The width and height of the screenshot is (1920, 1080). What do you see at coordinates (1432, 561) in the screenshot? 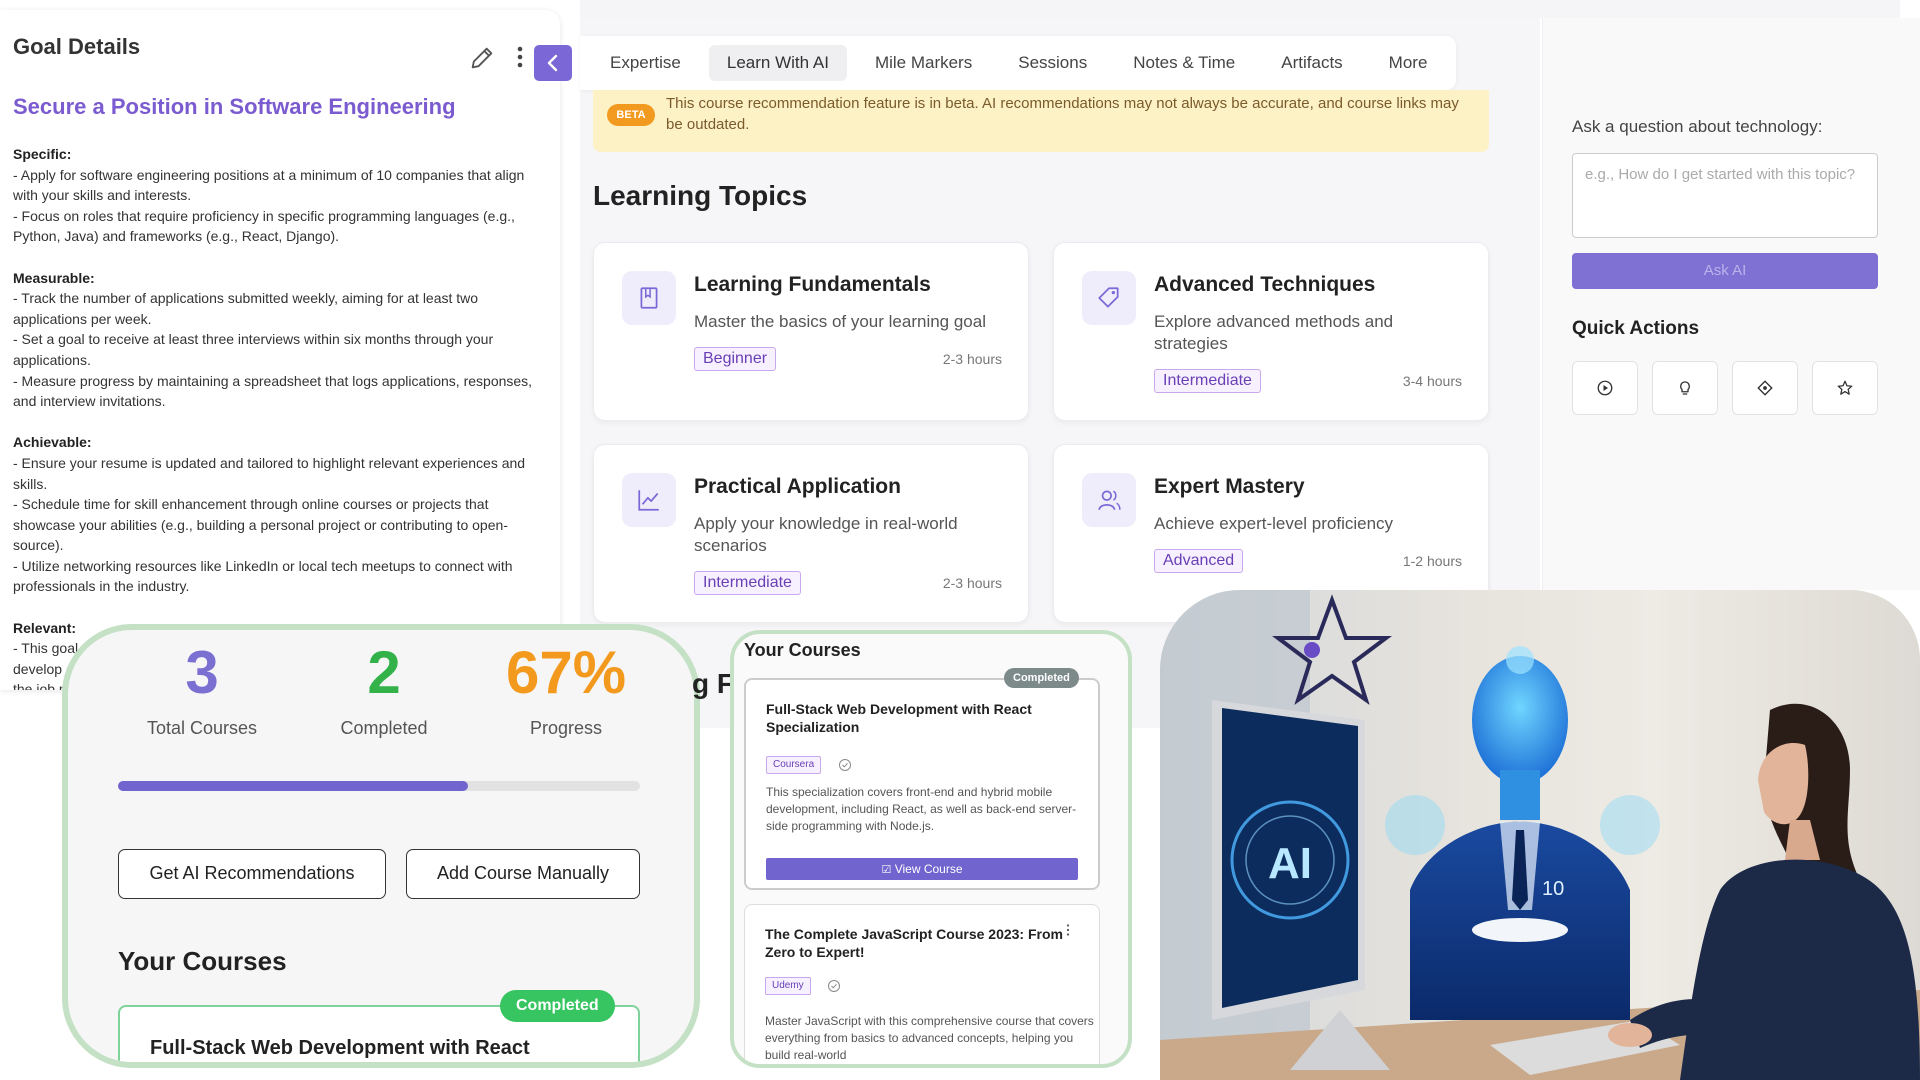
I see `duration-text: 1-2 hours` at bounding box center [1432, 561].